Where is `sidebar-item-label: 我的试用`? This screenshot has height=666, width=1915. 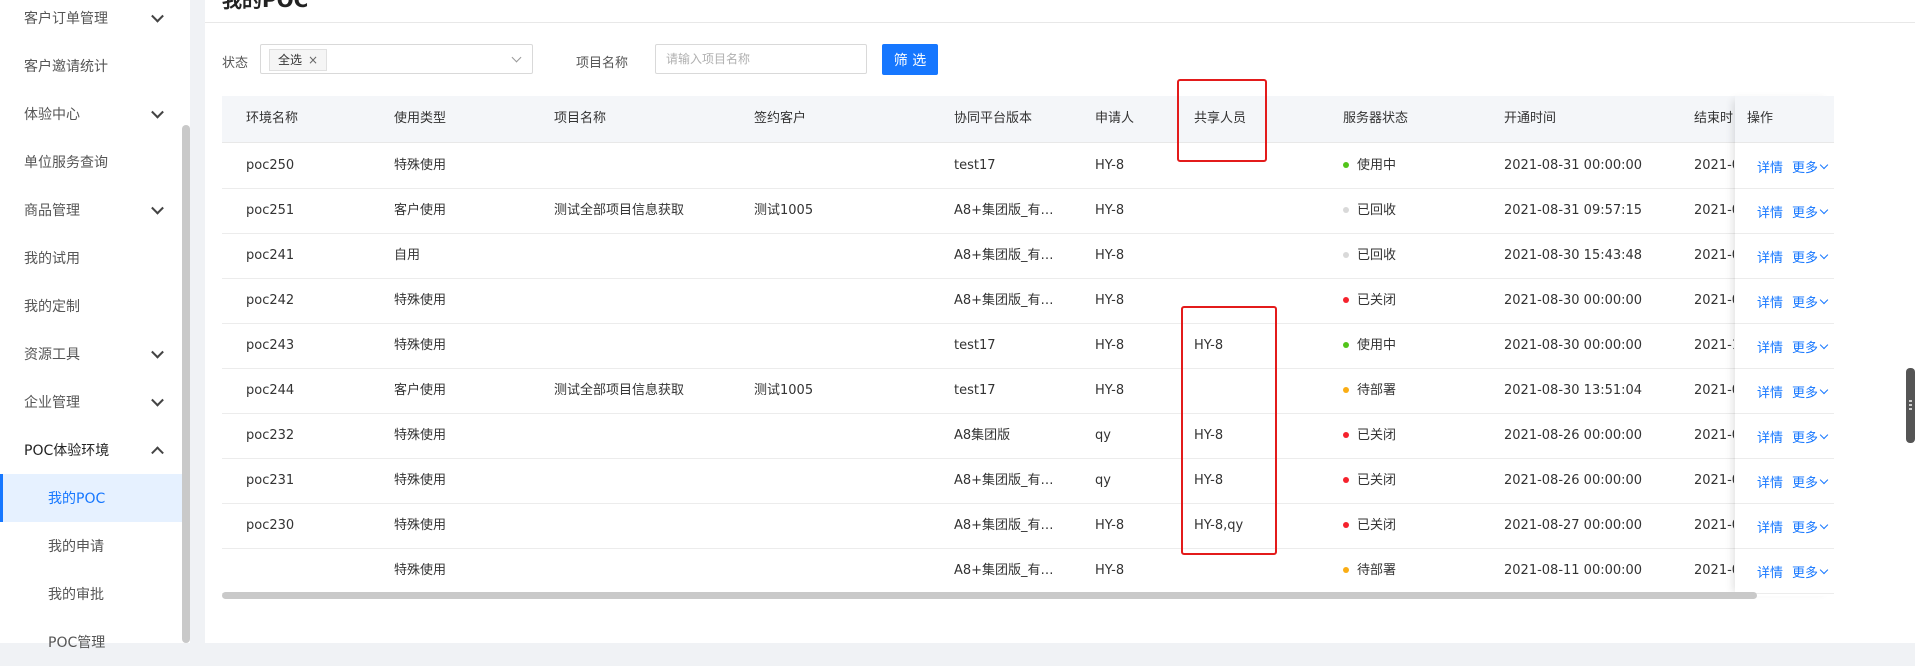 sidebar-item-label: 我的试用 is located at coordinates (52, 259).